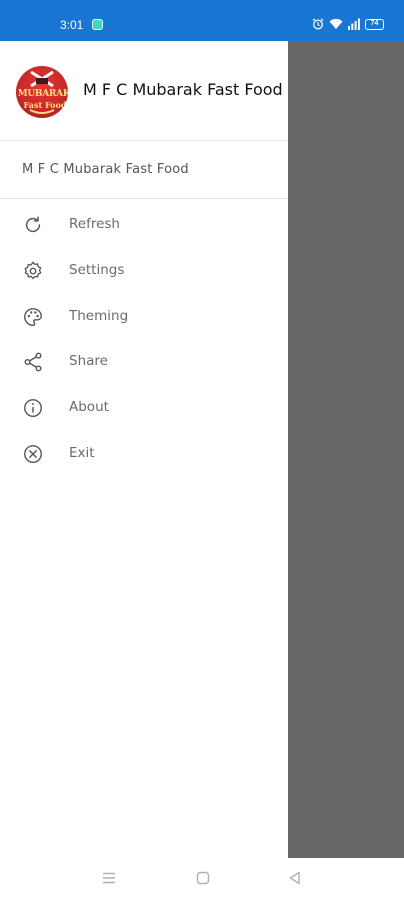 The height and width of the screenshot is (900, 404). Describe the element at coordinates (45, 105) in the screenshot. I see `logo-text-line2: Fast Food` at that location.